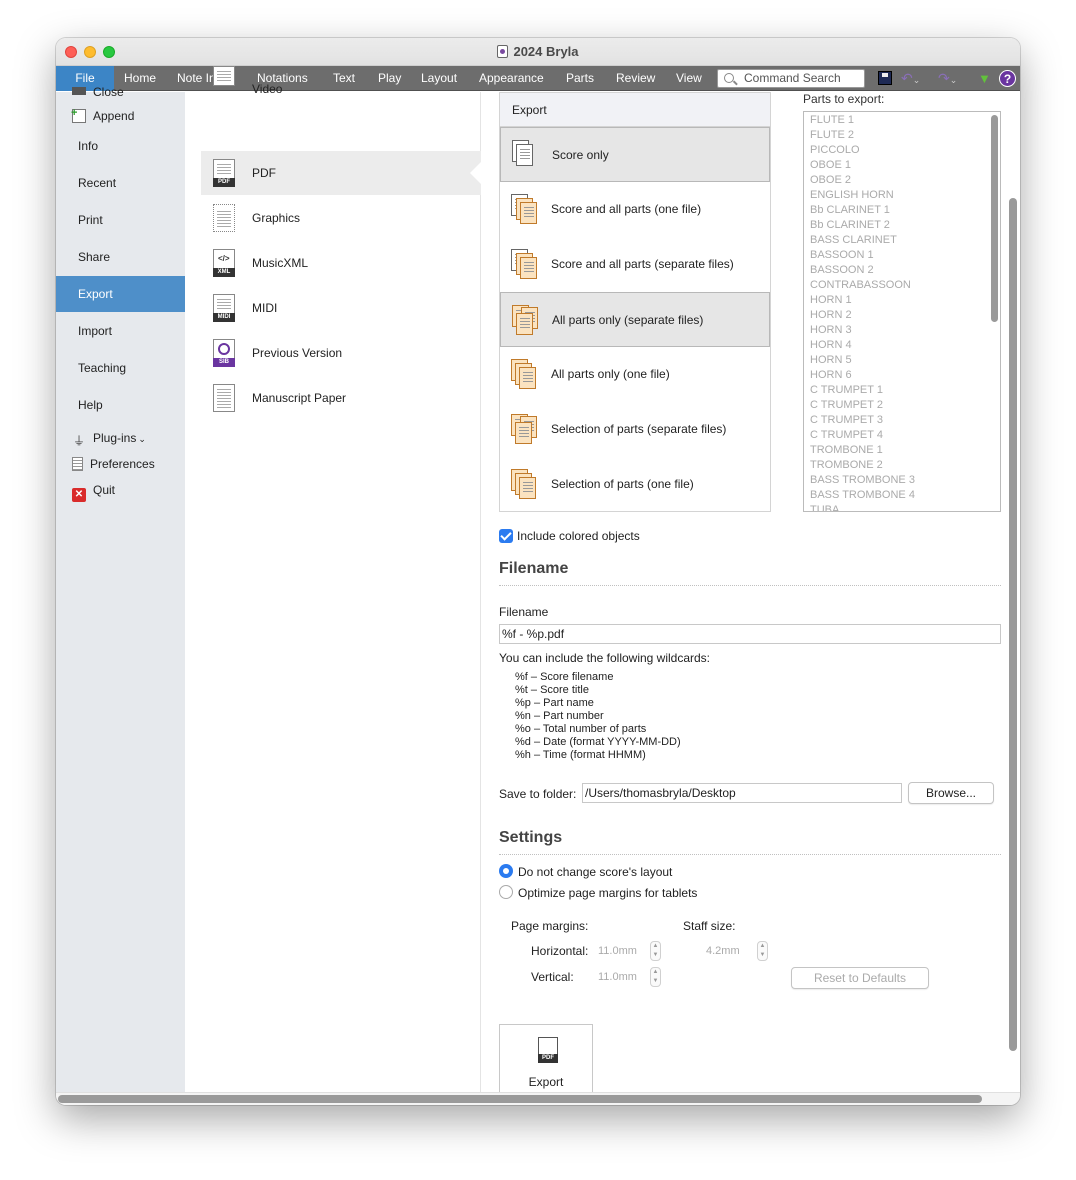 The width and height of the screenshot is (1076, 1180). Describe the element at coordinates (850, 225) in the screenshot. I see `part-list-item: Bb CLARINET 2` at that location.